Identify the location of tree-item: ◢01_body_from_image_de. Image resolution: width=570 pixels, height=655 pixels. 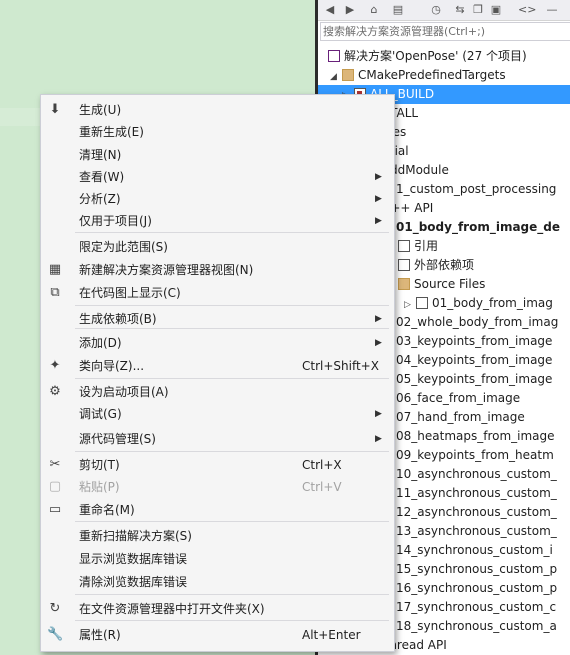
(469, 227).